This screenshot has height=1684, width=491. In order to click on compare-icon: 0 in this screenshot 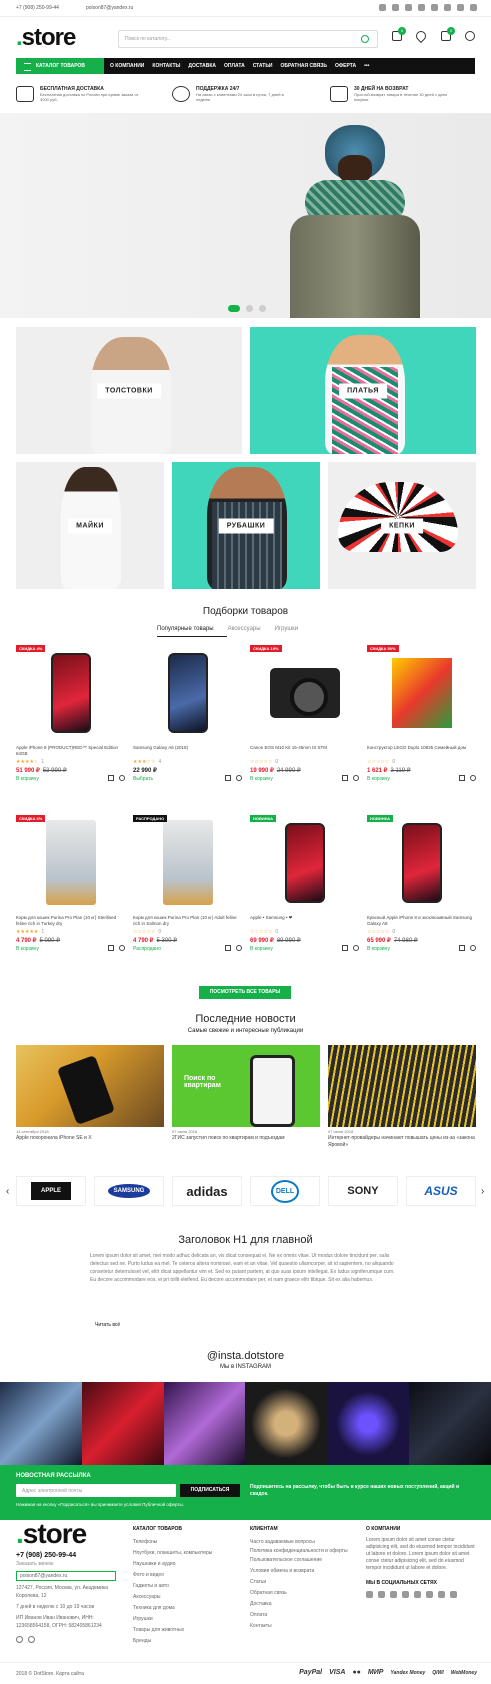, I will do `click(399, 34)`.